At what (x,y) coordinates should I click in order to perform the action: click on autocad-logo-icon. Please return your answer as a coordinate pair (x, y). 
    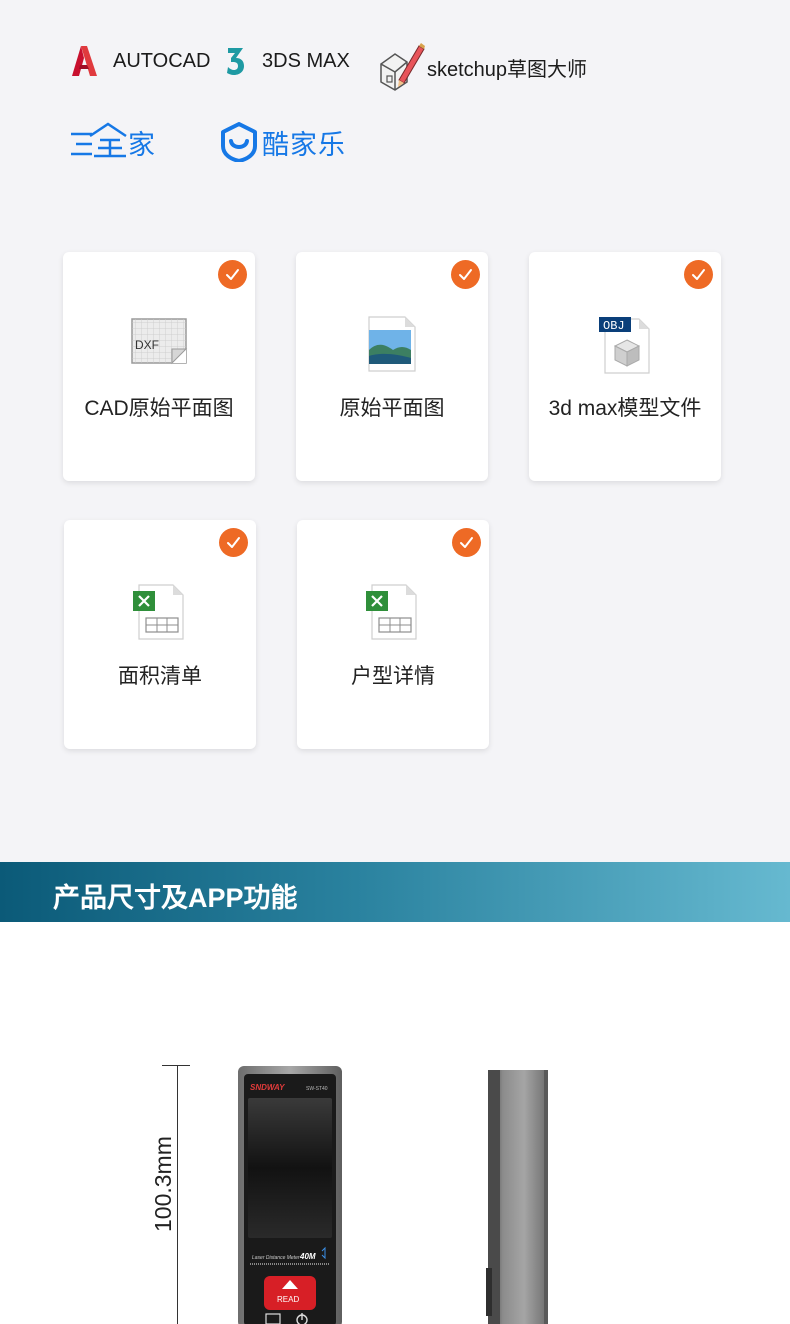
    Looking at the image, I should click on (84, 61).